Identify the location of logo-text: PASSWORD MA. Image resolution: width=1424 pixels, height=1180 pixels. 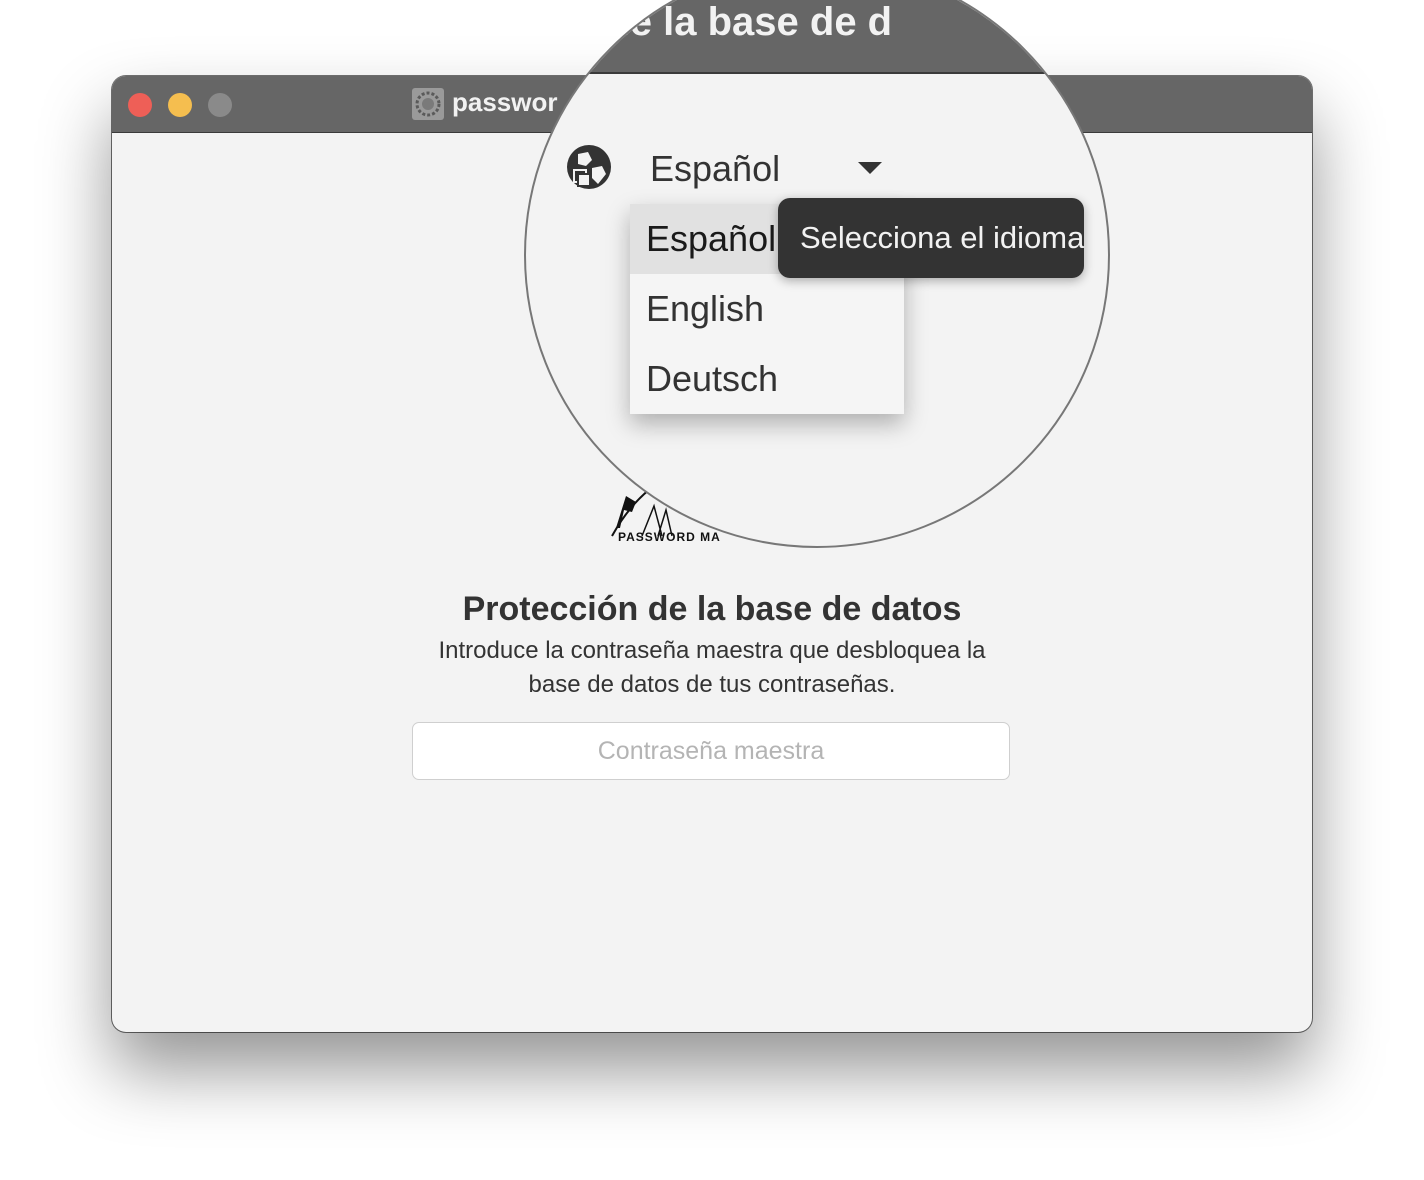
(669, 537).